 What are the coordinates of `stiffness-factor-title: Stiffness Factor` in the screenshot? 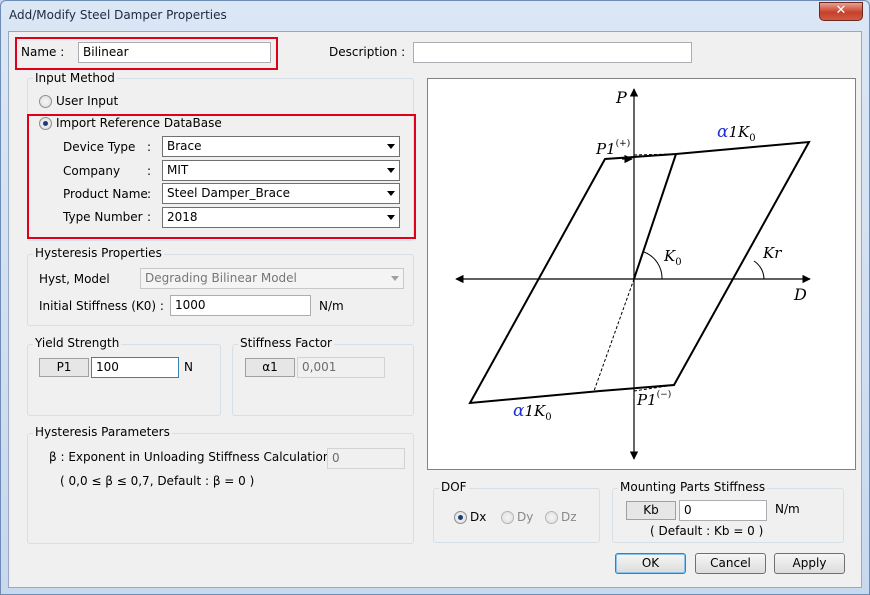 It's located at (286, 343).